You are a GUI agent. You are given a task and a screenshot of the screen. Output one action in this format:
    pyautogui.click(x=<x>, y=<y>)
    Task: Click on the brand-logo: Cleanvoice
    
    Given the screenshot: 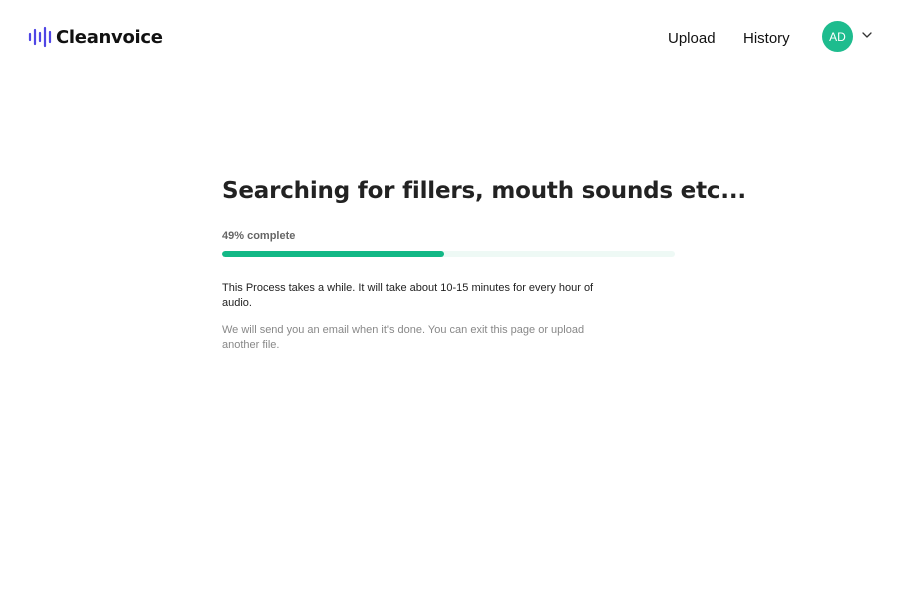 What is the action you would take?
    pyautogui.click(x=95, y=37)
    